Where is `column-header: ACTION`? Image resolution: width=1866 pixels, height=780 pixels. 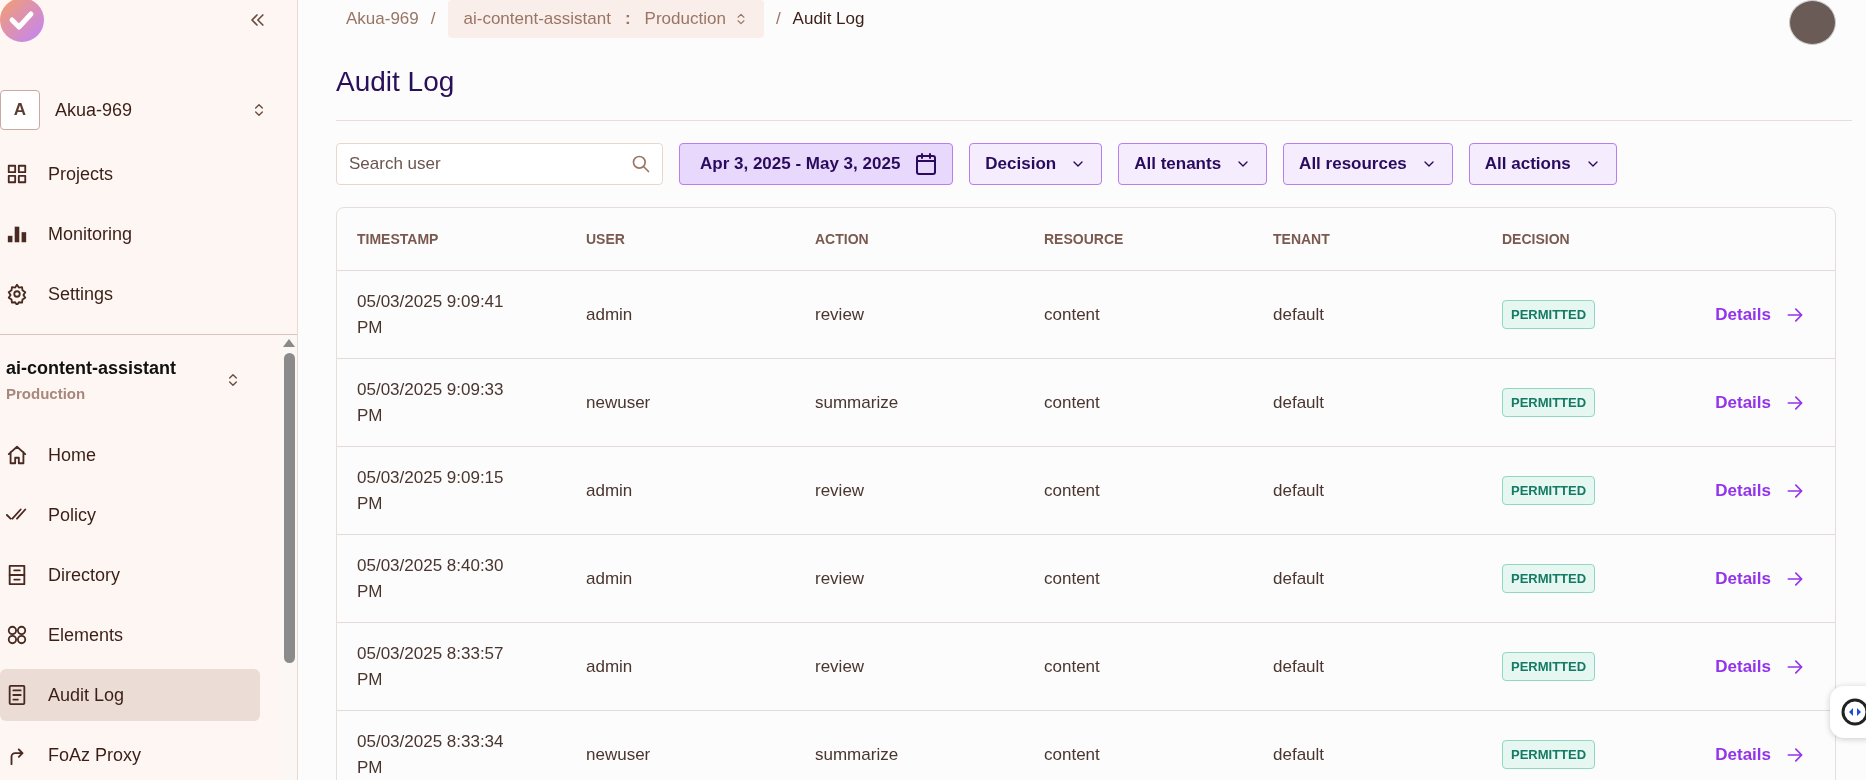
column-header: ACTION is located at coordinates (842, 239).